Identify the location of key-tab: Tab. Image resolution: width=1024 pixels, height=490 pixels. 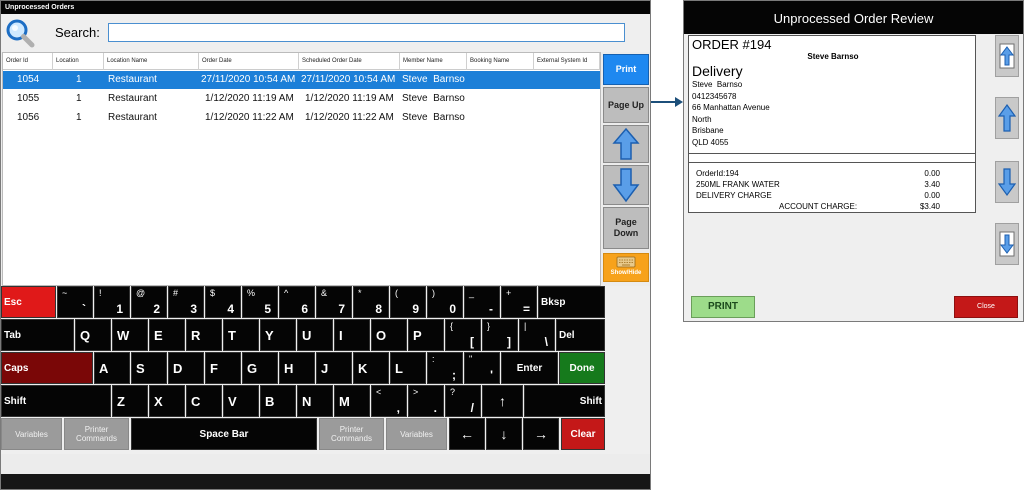
(37, 335).